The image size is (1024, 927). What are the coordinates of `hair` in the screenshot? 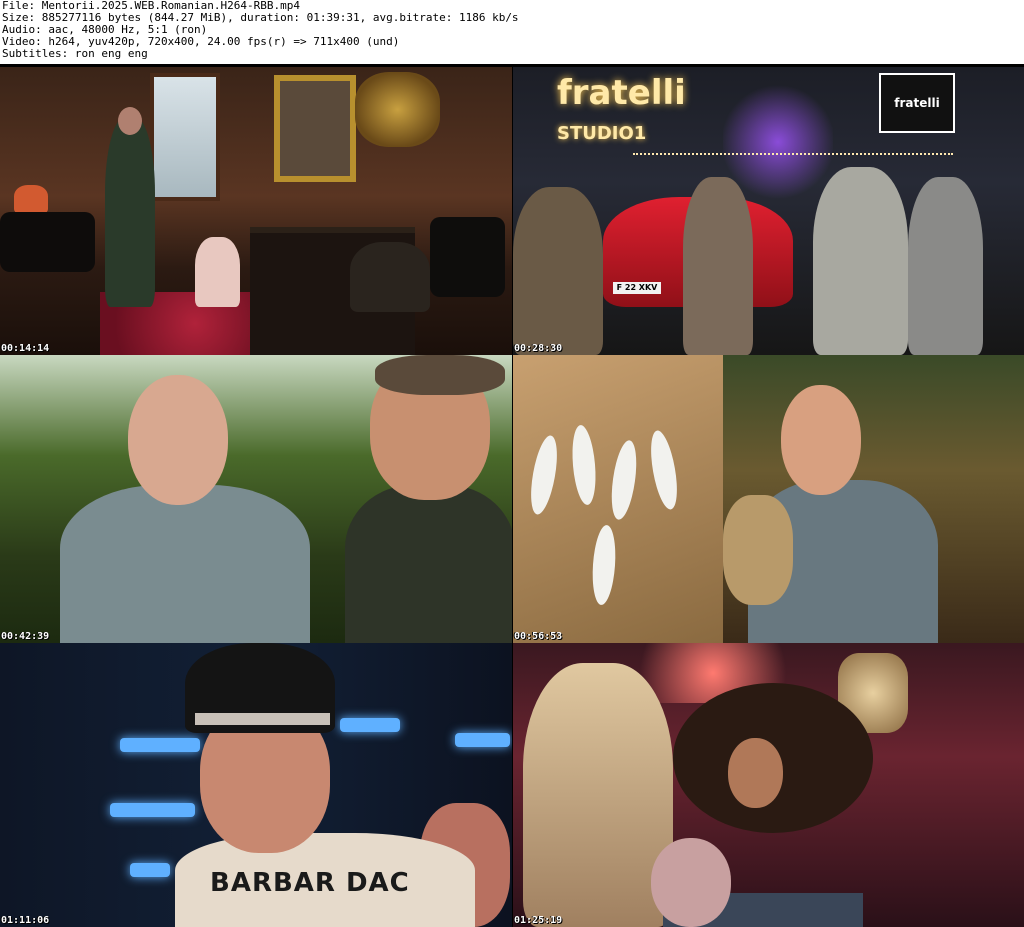 It's located at (440, 375).